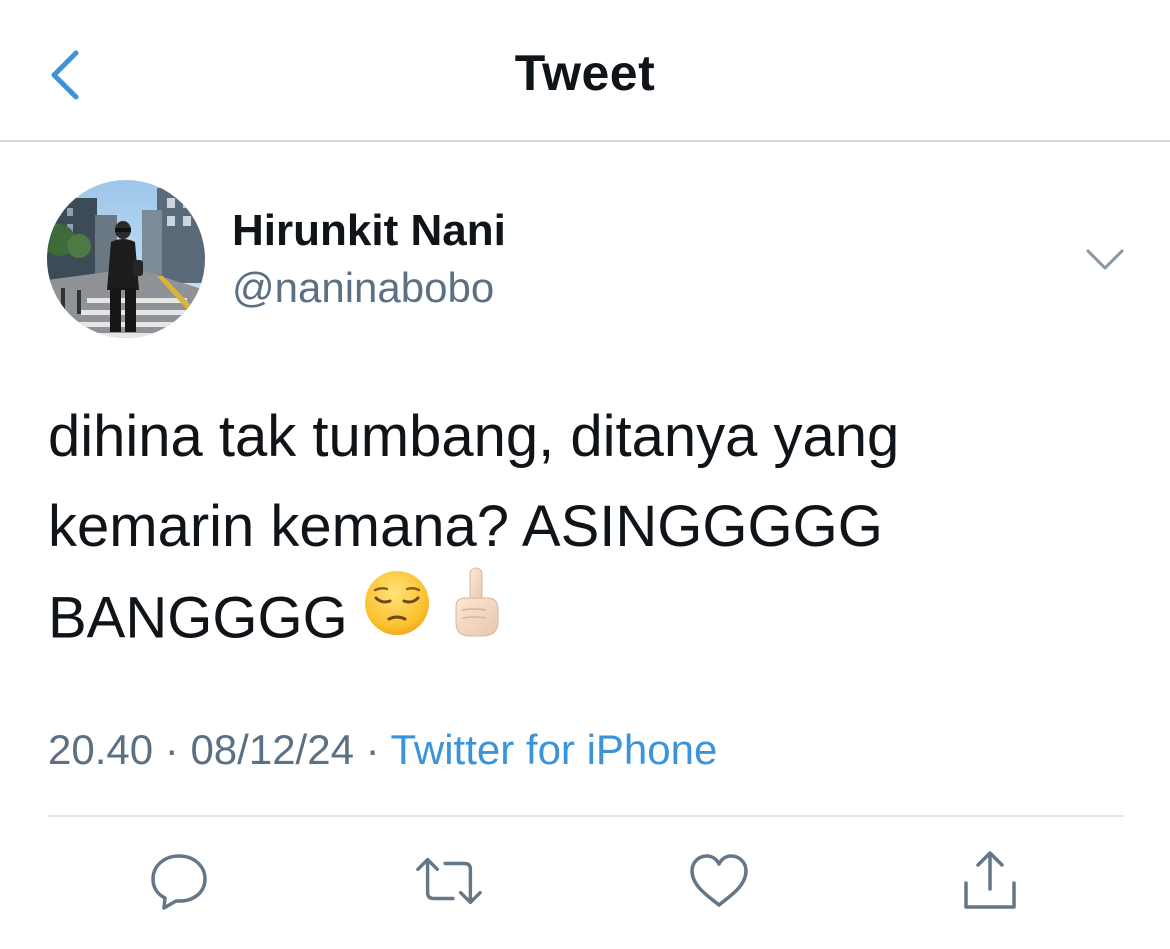 Image resolution: width=1170 pixels, height=949 pixels. What do you see at coordinates (586, 816) in the screenshot?
I see `divider` at bounding box center [586, 816].